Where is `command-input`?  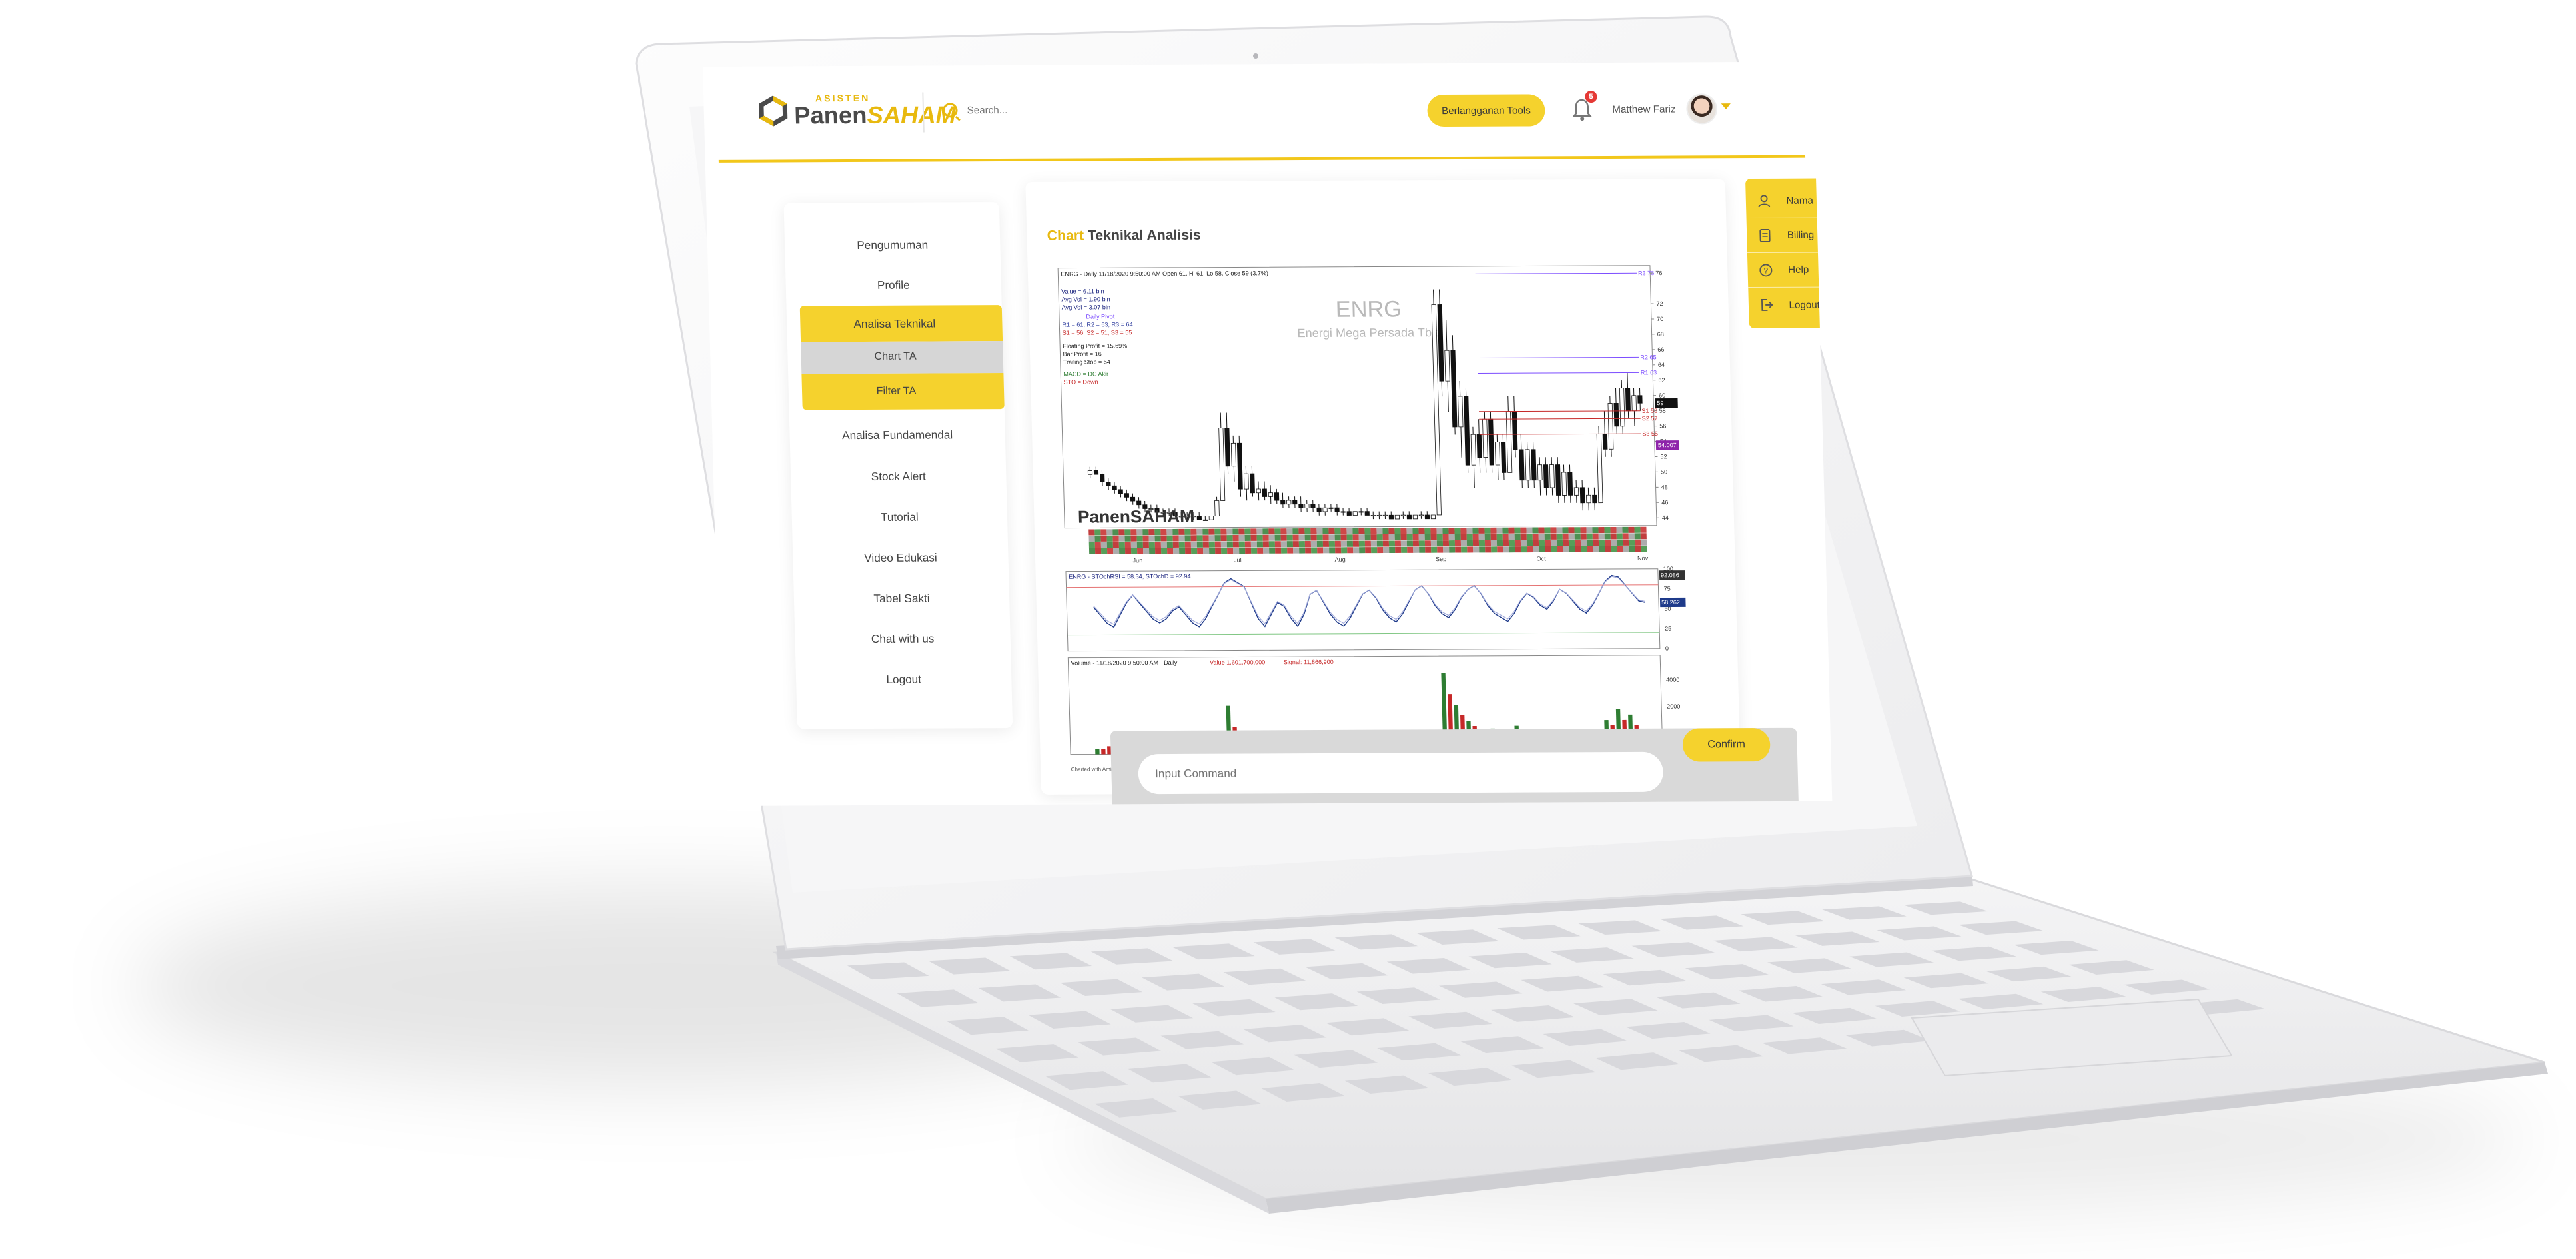 command-input is located at coordinates (1401, 773).